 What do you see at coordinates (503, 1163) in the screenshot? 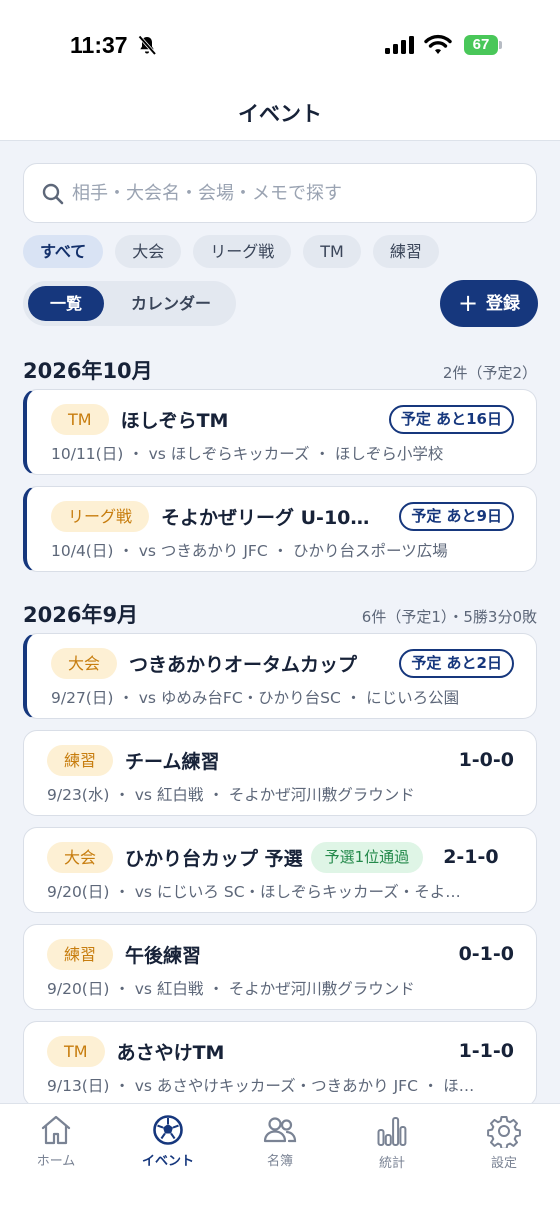
I see `tab-settings-label: 設定` at bounding box center [503, 1163].